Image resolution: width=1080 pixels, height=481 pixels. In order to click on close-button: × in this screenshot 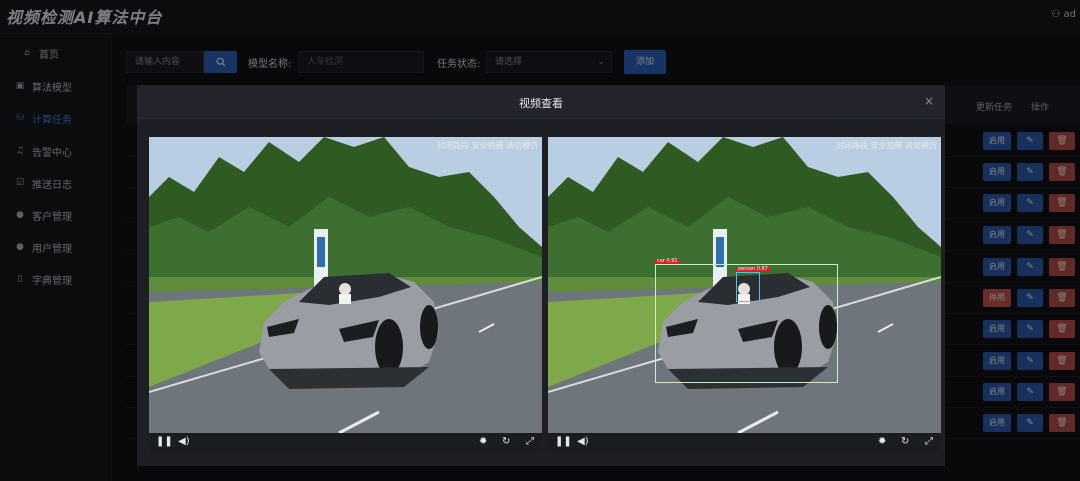, I will do `click(929, 101)`.